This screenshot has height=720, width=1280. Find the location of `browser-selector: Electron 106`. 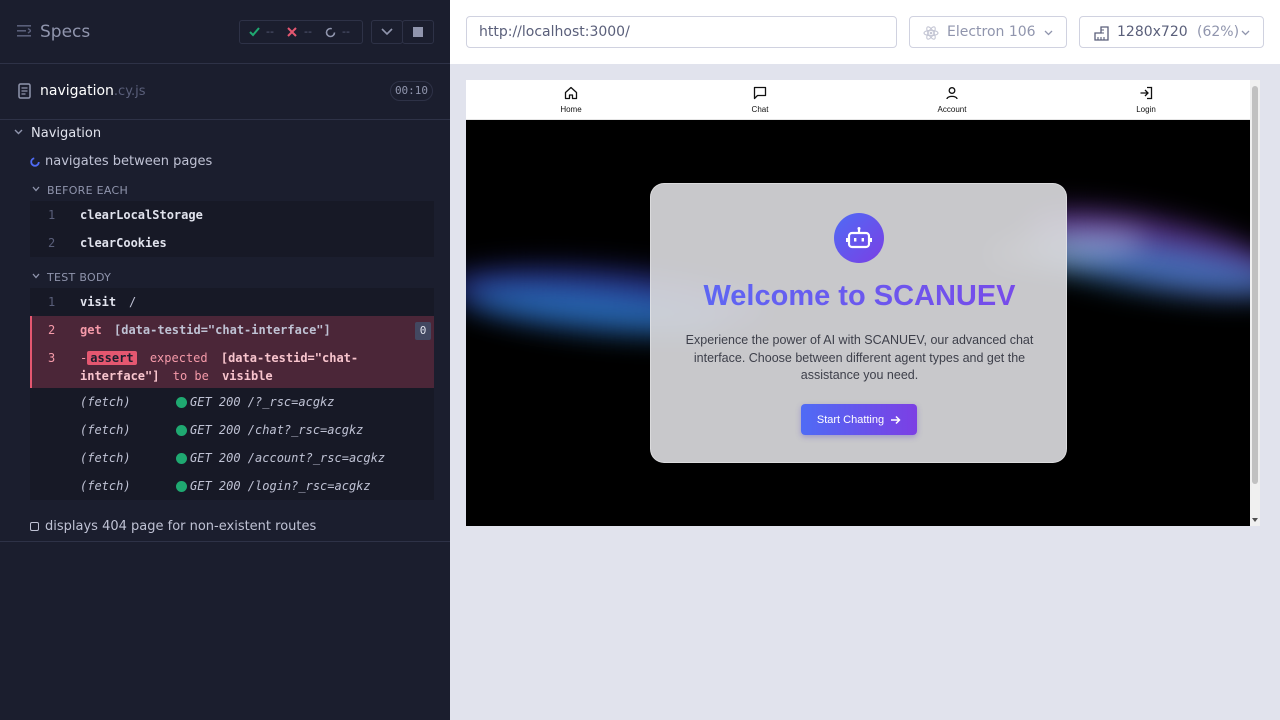

browser-selector: Electron 106 is located at coordinates (988, 32).